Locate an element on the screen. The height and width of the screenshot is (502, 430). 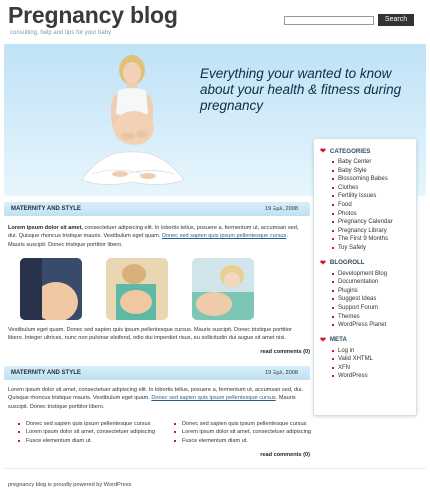
site-tagline: consulting, help and tips for your baby is located at coordinates (61, 33).